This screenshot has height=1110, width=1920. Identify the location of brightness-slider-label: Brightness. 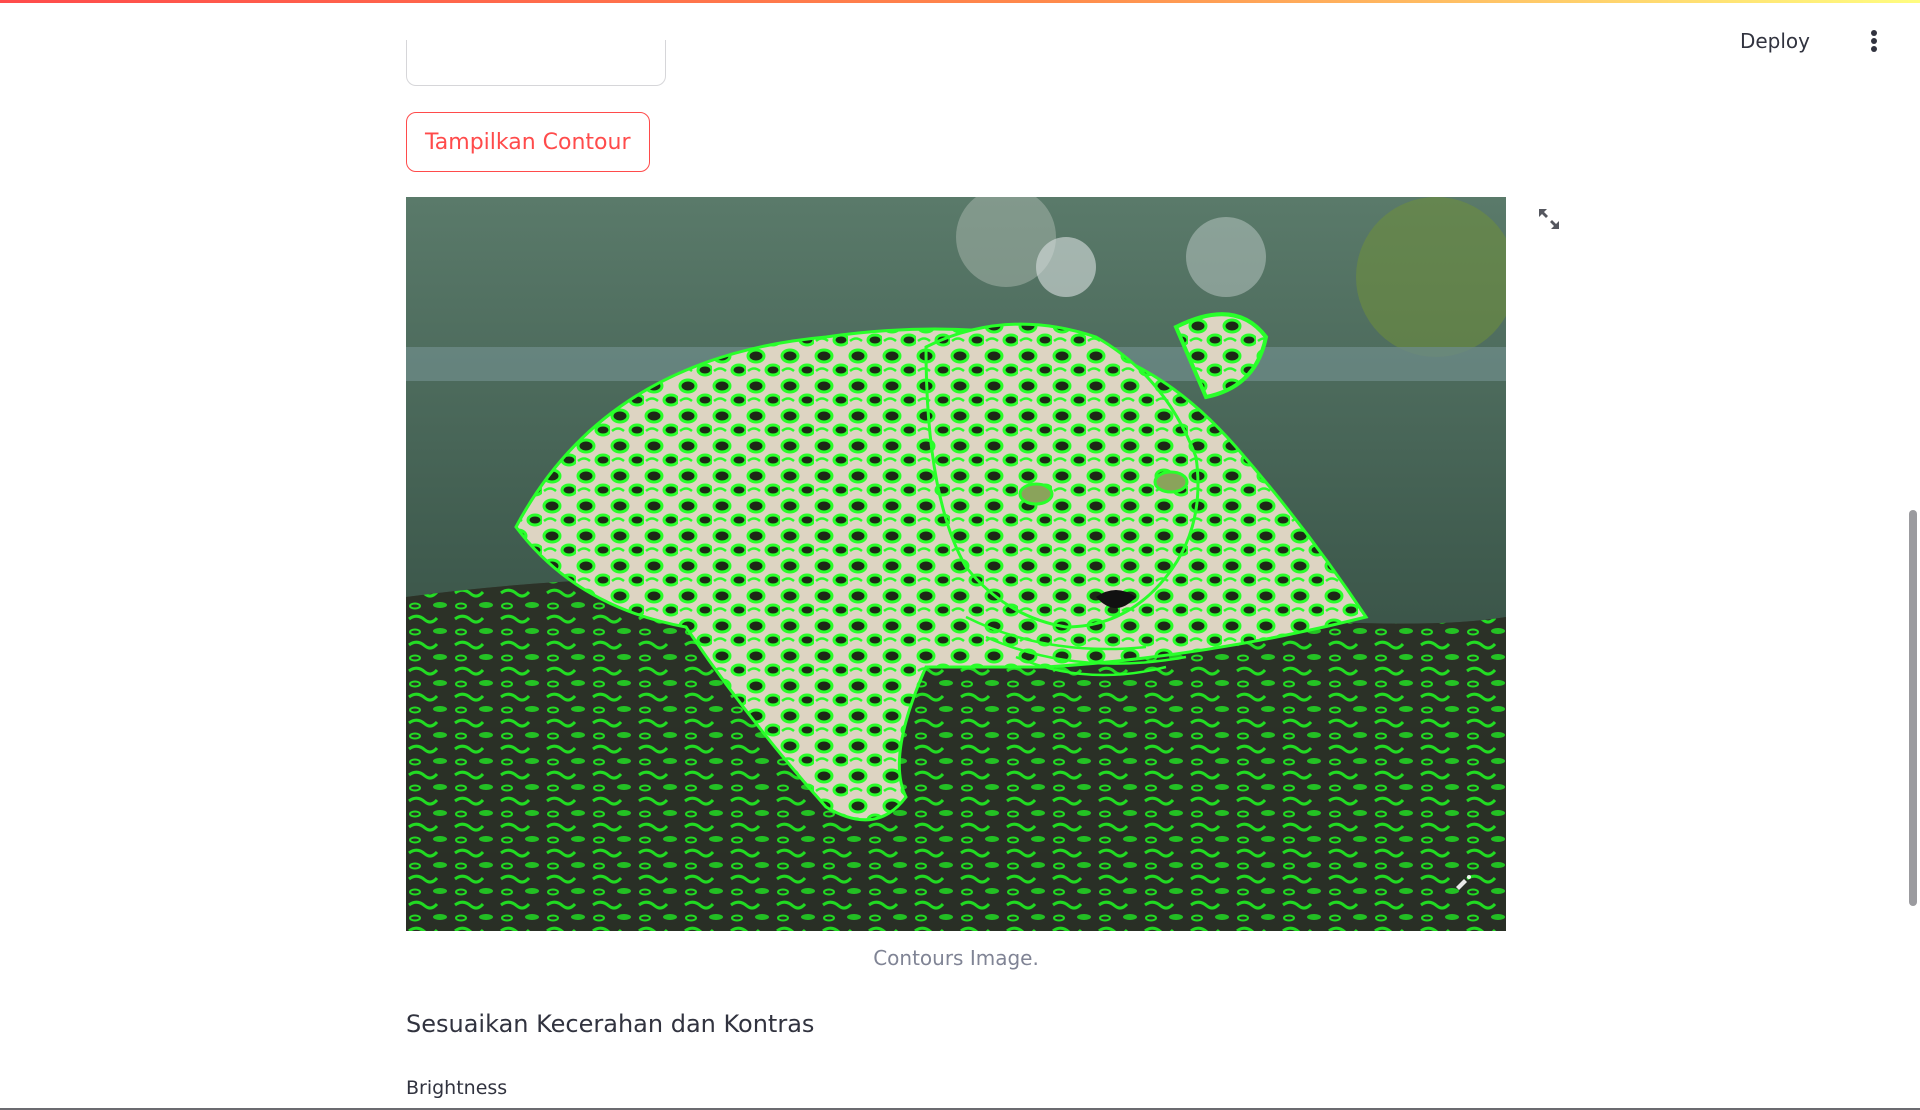
(457, 1088).